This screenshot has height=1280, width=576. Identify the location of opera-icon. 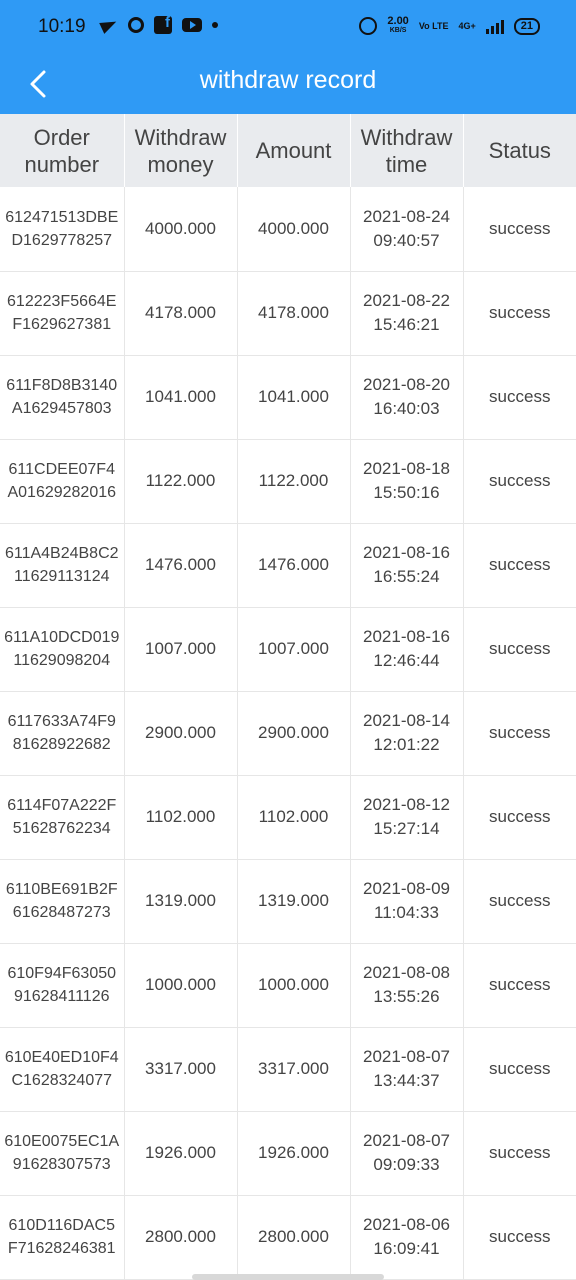
(136, 25).